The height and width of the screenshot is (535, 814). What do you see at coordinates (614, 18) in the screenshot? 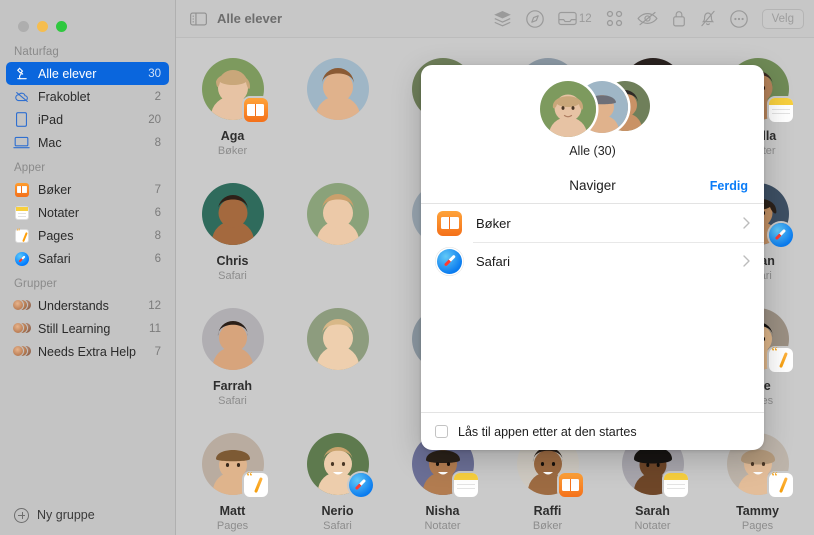
I see `grid-apps-icon` at bounding box center [614, 18].